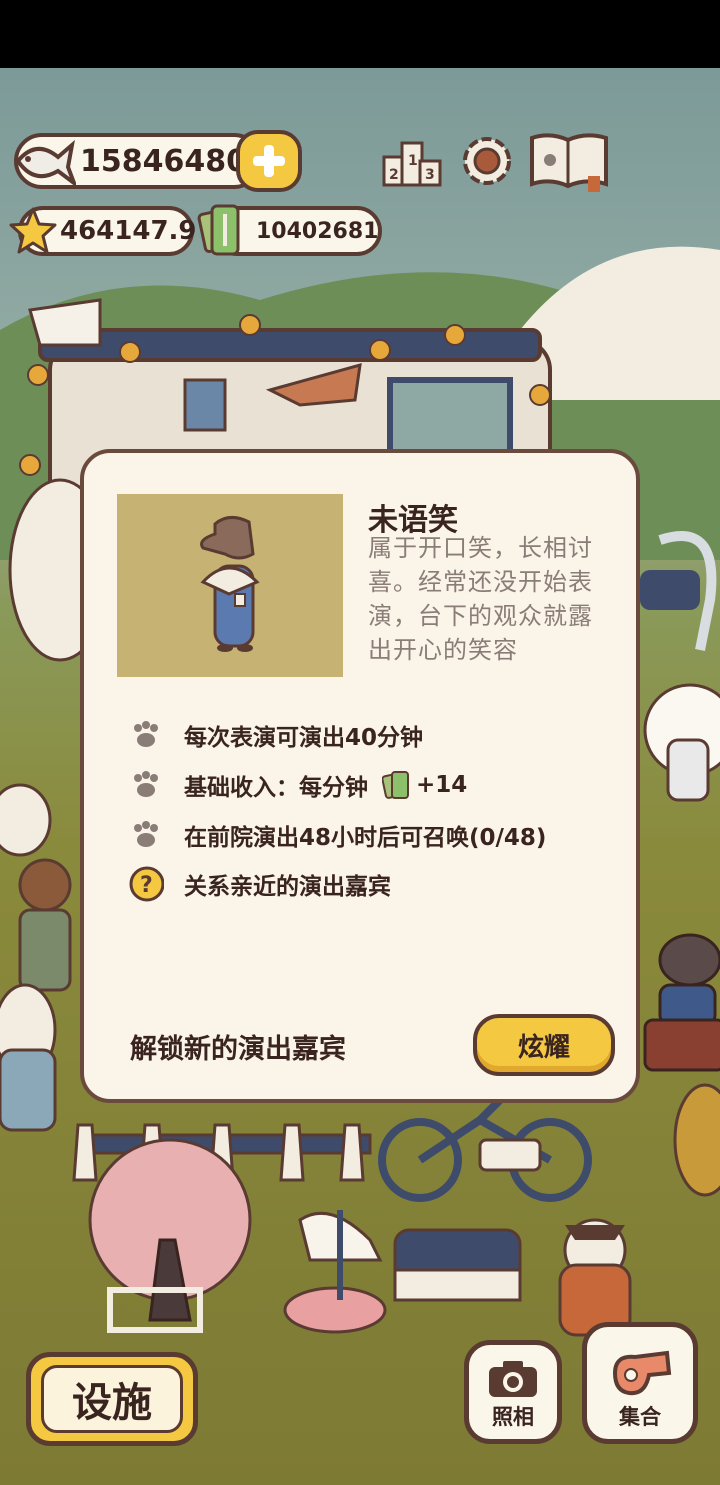  Describe the element at coordinates (487, 161) in the screenshot. I see `settings-gear-icon` at that location.